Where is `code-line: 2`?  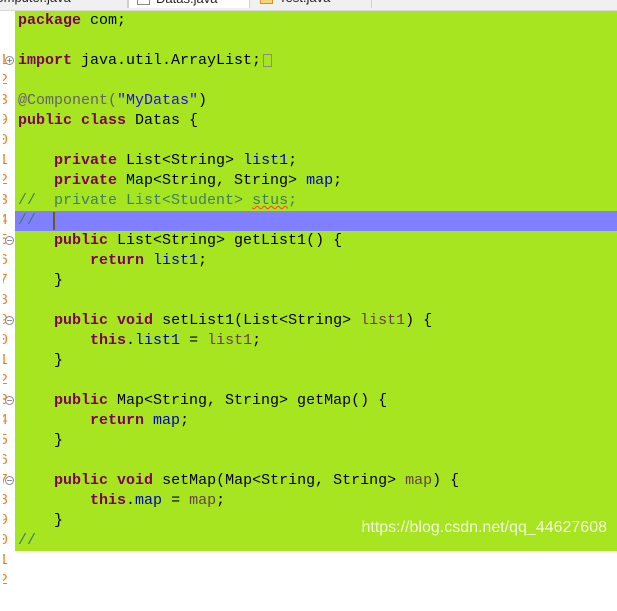 code-line: 2 is located at coordinates (310, 60).